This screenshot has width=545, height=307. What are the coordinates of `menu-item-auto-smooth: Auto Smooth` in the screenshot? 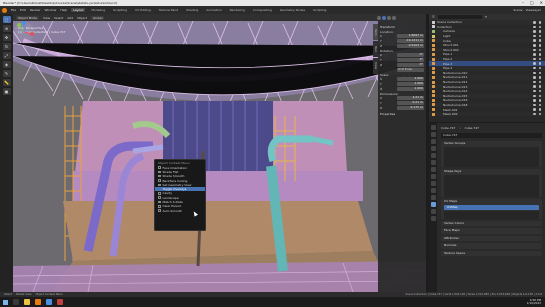 It's located at (180, 210).